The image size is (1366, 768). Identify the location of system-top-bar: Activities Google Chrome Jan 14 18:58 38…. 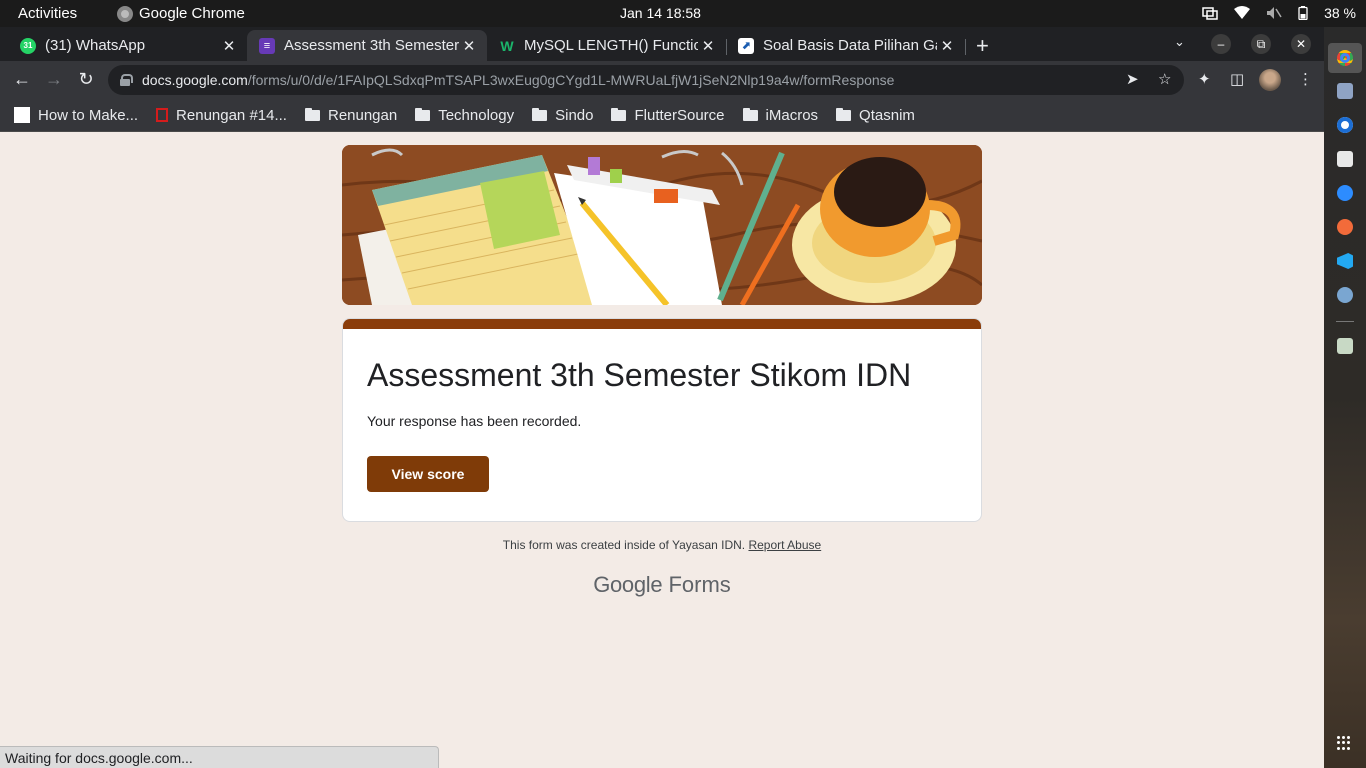
(683, 13).